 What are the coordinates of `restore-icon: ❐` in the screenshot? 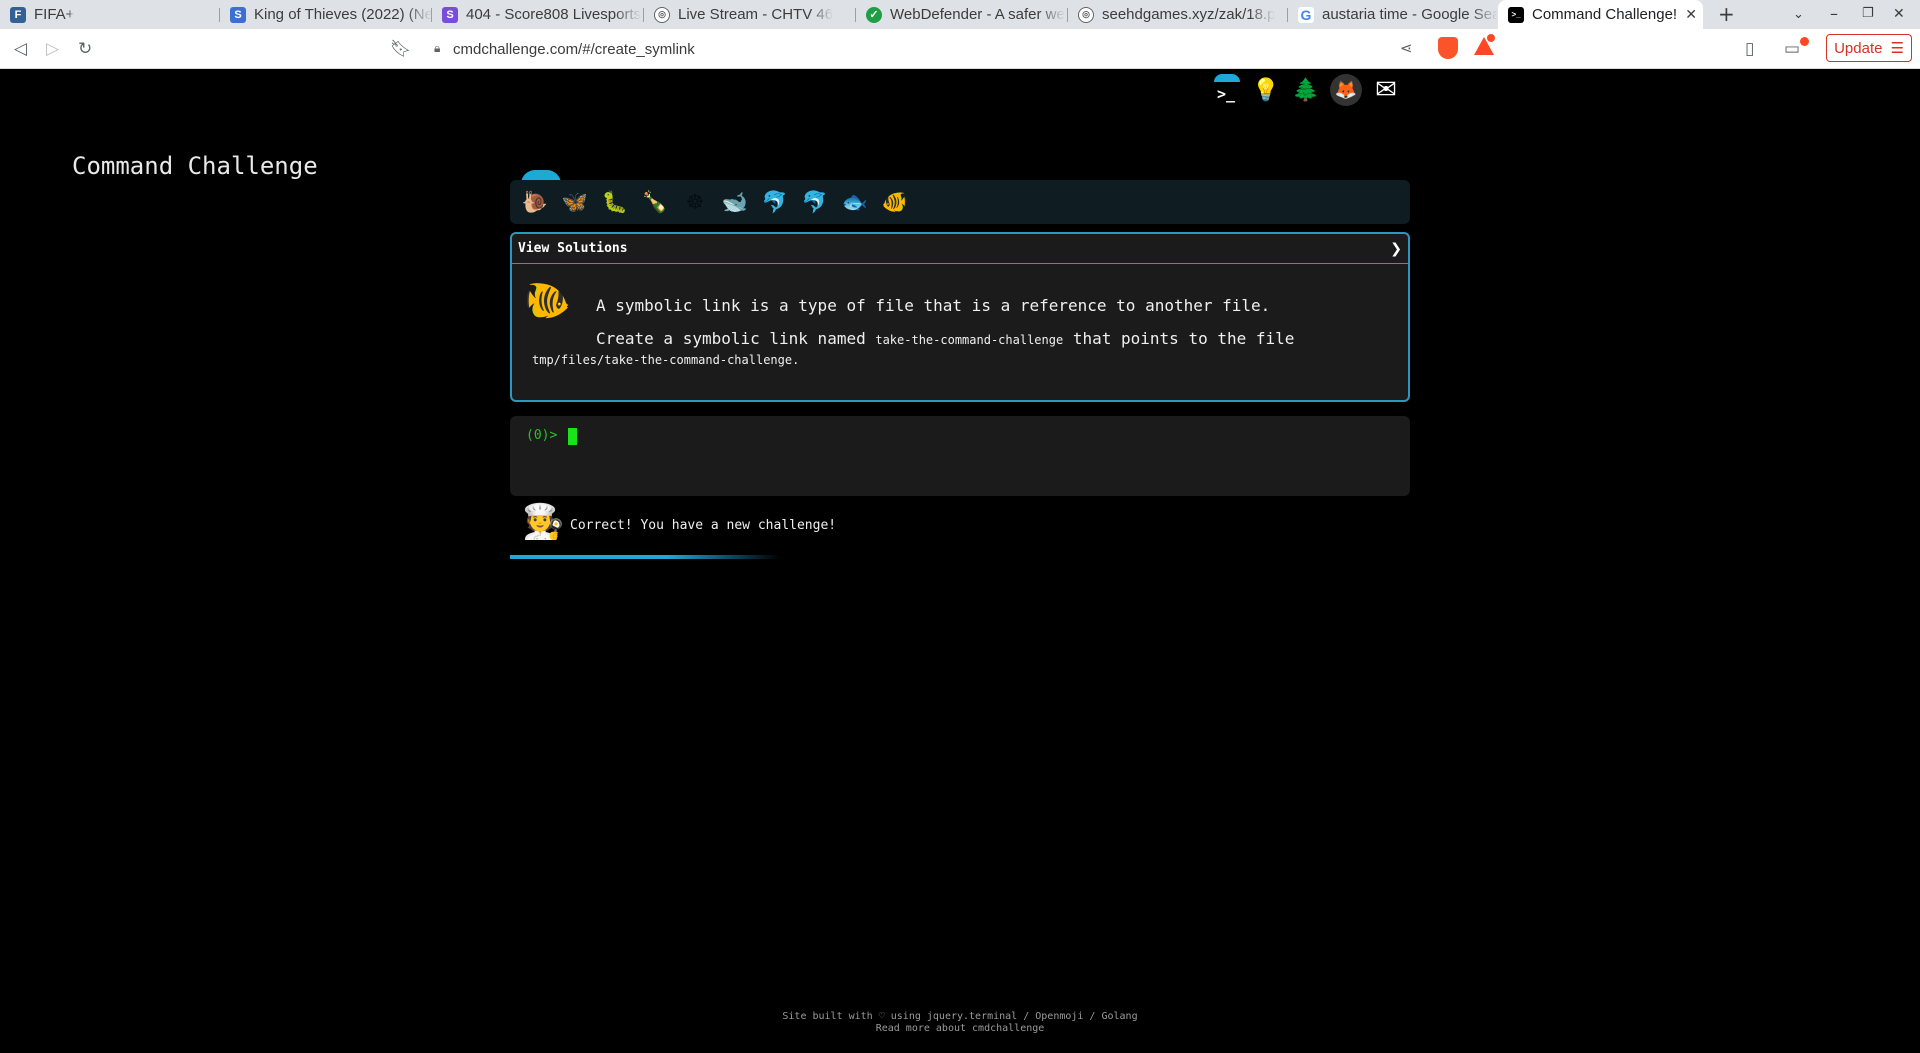 It's located at (1868, 13).